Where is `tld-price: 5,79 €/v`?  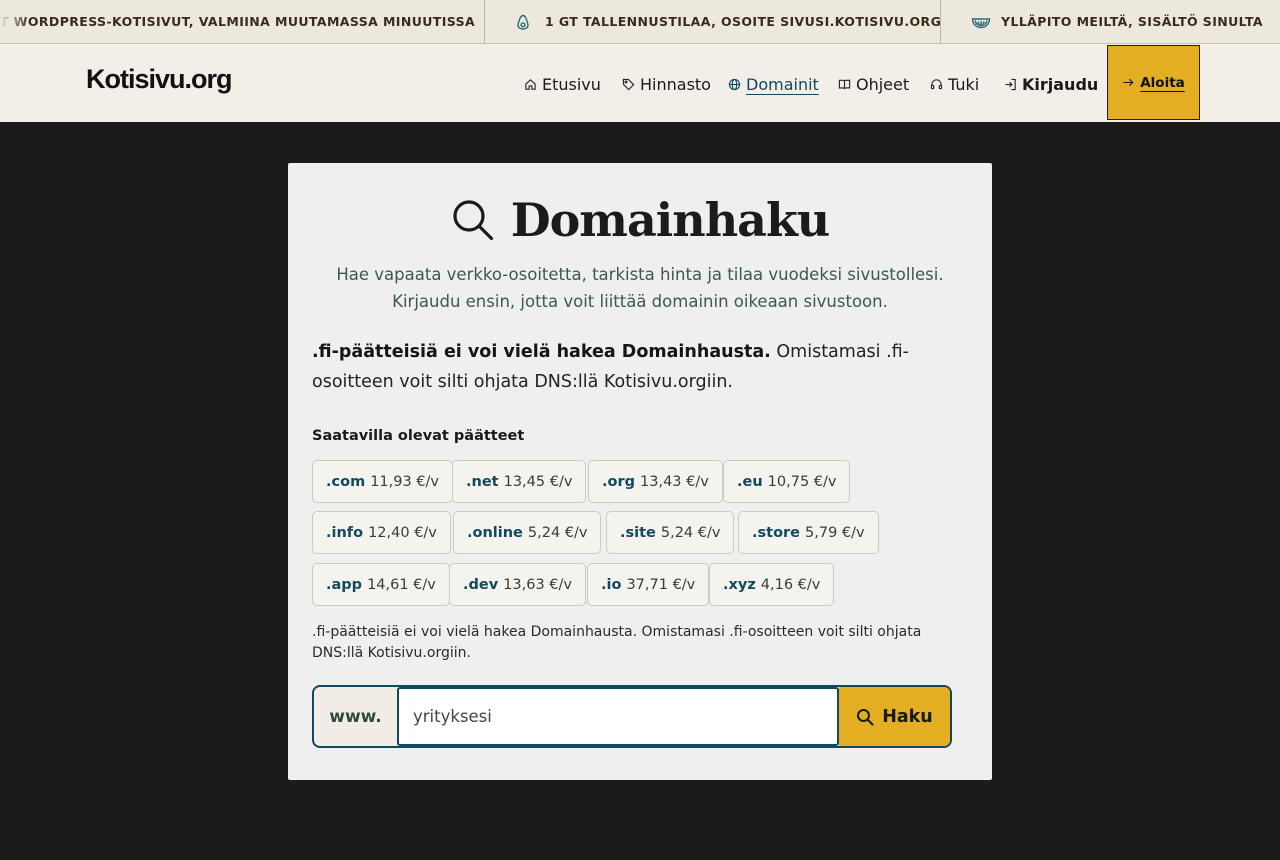
tld-price: 5,79 €/v is located at coordinates (835, 532).